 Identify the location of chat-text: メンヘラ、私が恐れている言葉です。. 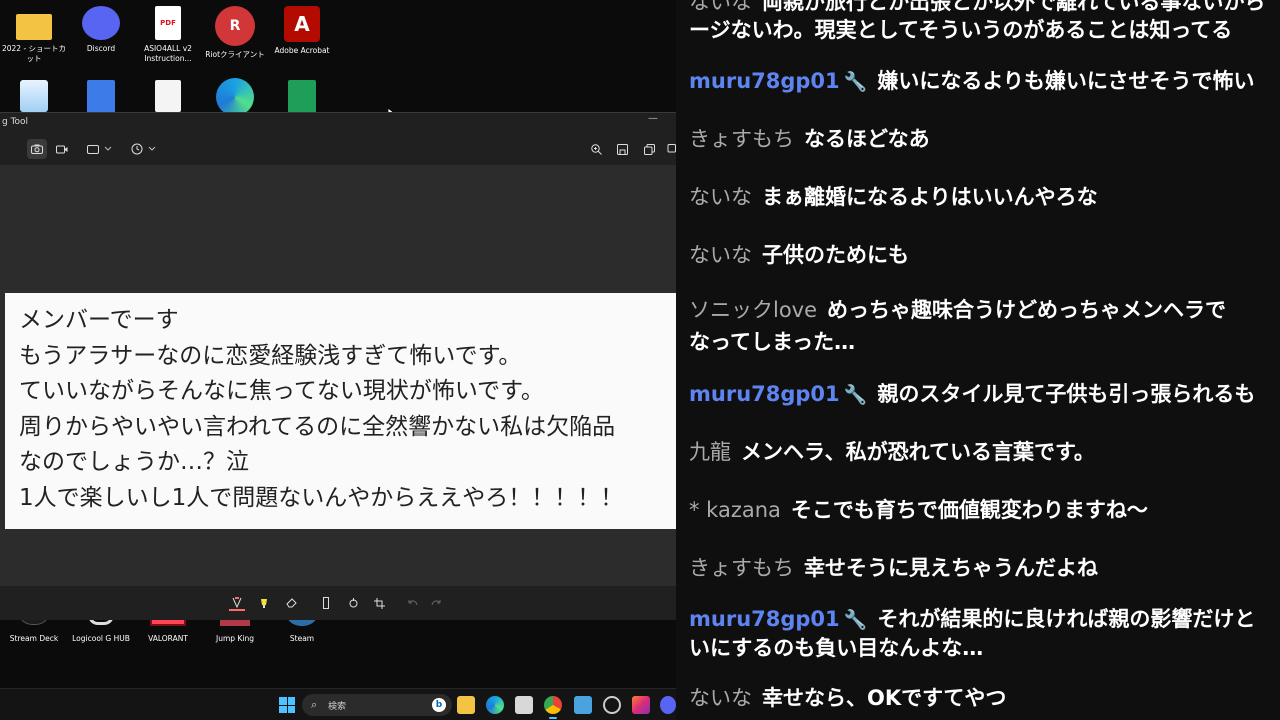
(918, 452).